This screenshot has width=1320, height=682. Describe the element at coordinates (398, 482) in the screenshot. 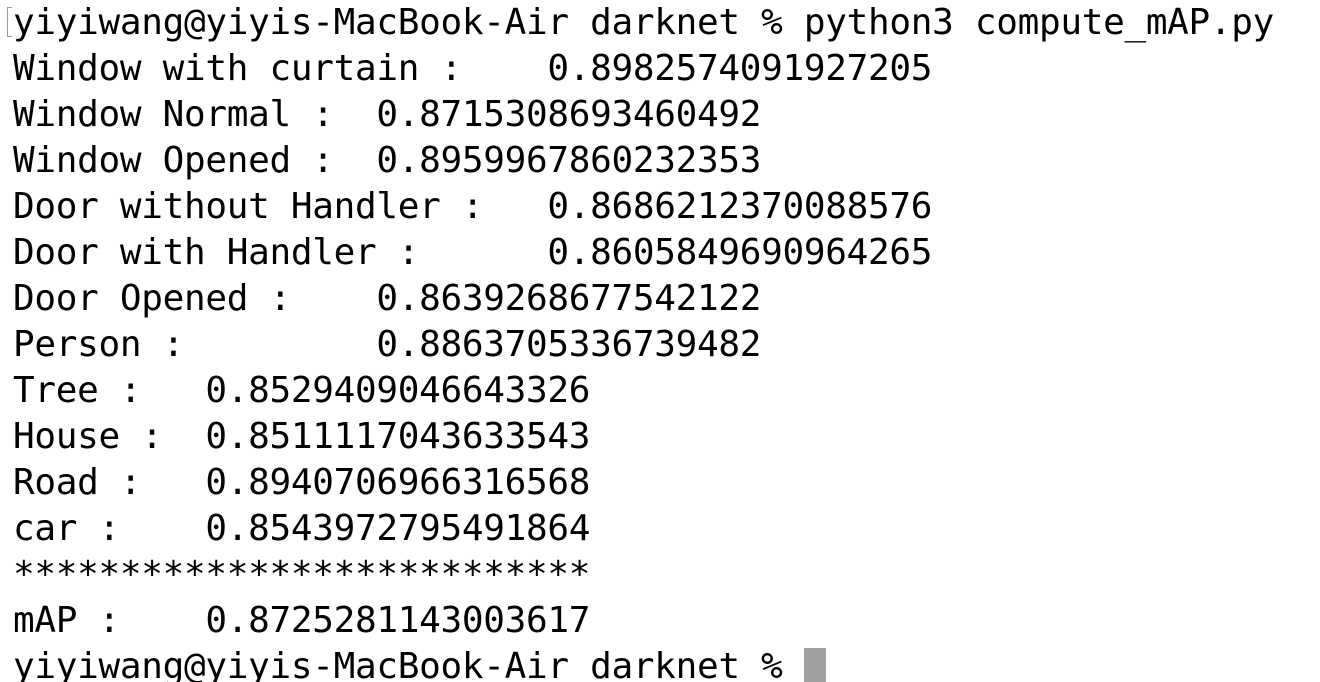

I see `result-value: 0.8940706966316568` at that location.